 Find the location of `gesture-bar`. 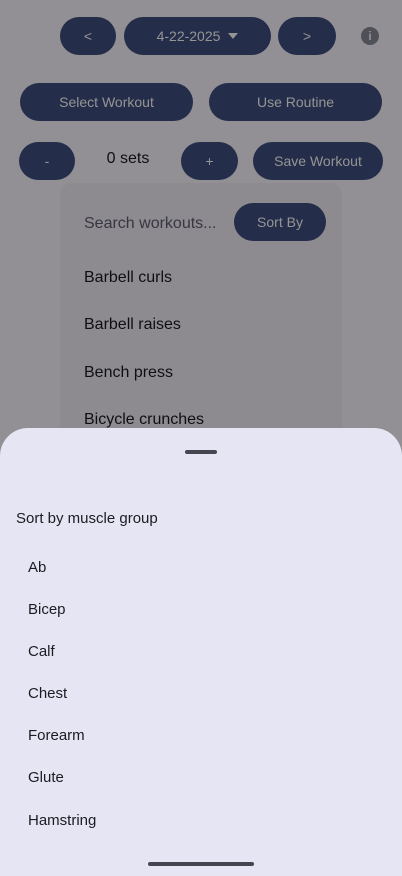

gesture-bar is located at coordinates (201, 864).